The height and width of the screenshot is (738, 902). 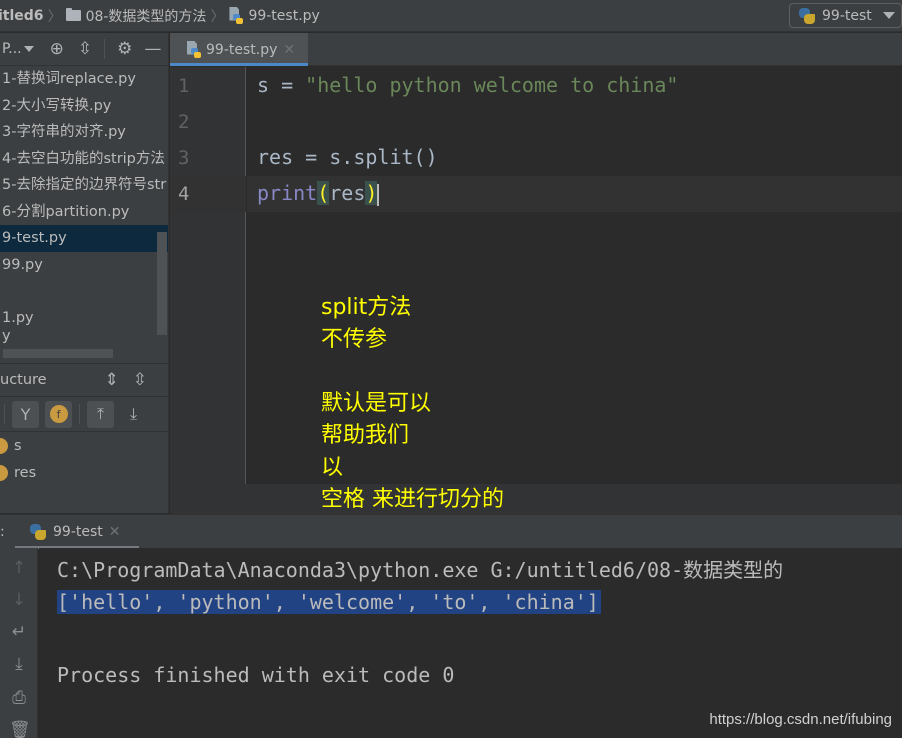 What do you see at coordinates (19, 643) in the screenshot?
I see `run-toolbar: ↑ ↓ ↵ ⤓ ⎙ 🗑` at bounding box center [19, 643].